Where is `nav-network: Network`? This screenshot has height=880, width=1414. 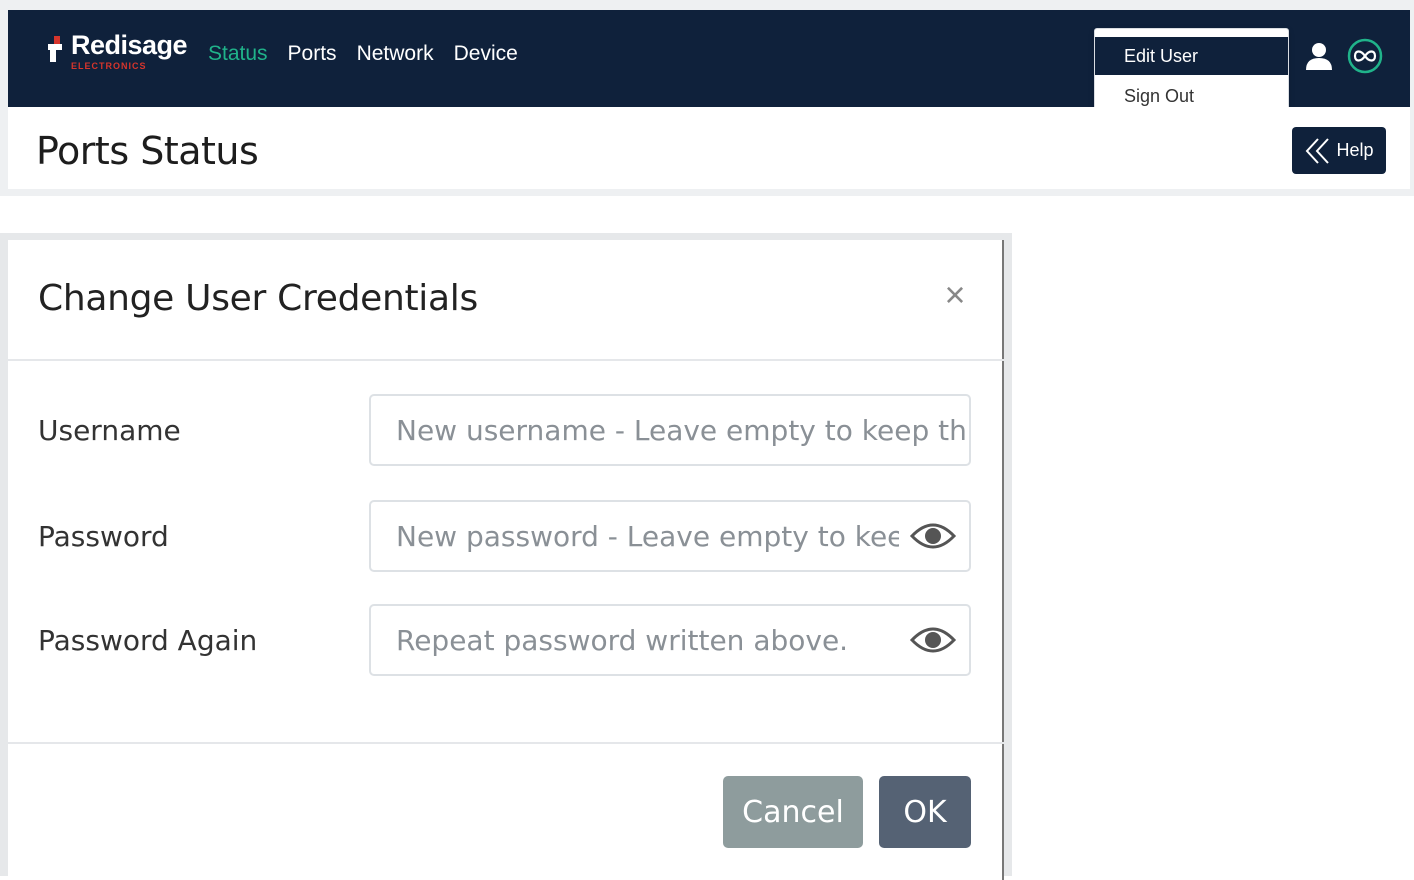
nav-network: Network is located at coordinates (395, 54).